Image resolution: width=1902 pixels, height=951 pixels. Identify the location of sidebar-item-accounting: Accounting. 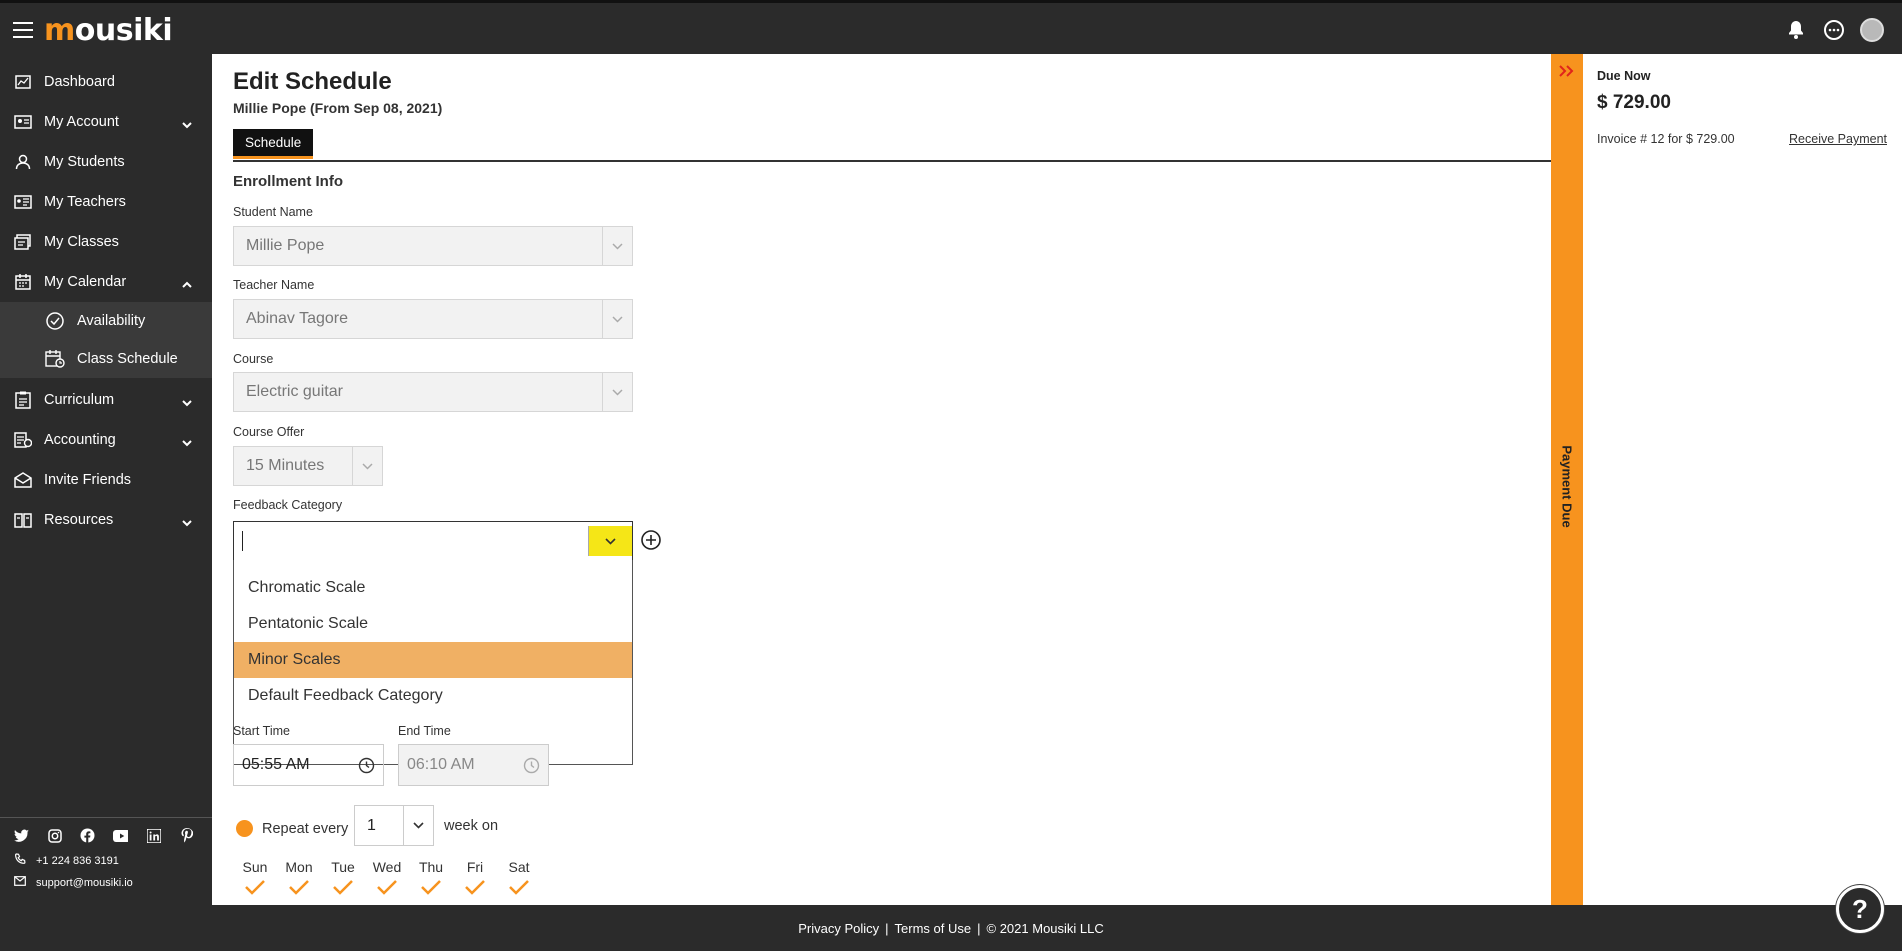
(106, 440).